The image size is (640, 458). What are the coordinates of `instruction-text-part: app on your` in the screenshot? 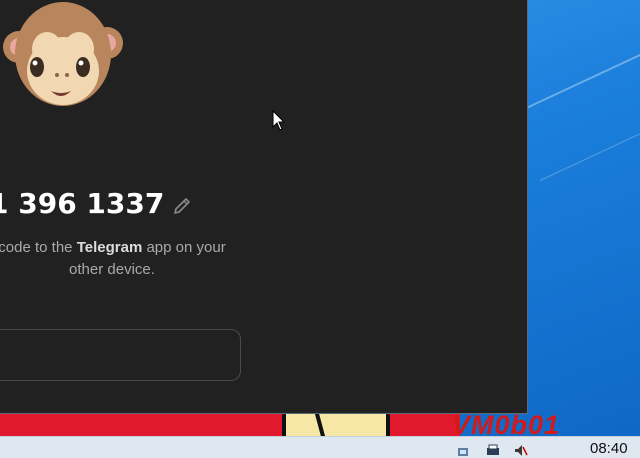 It's located at (184, 247).